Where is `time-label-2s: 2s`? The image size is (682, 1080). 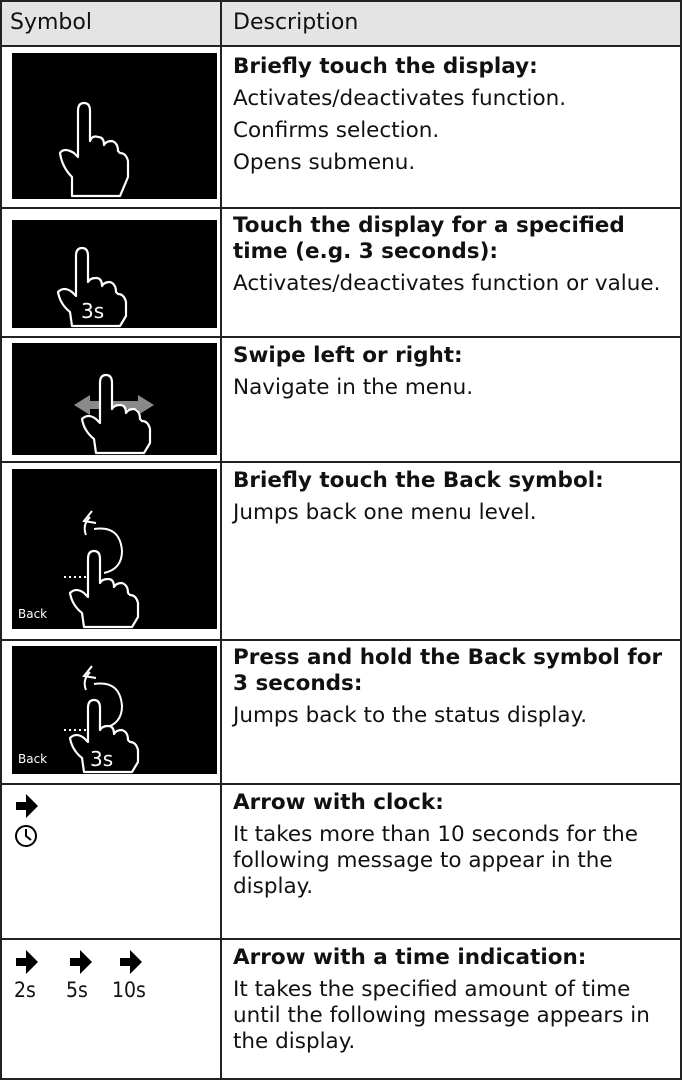
time-label-2s: 2s is located at coordinates (25, 990).